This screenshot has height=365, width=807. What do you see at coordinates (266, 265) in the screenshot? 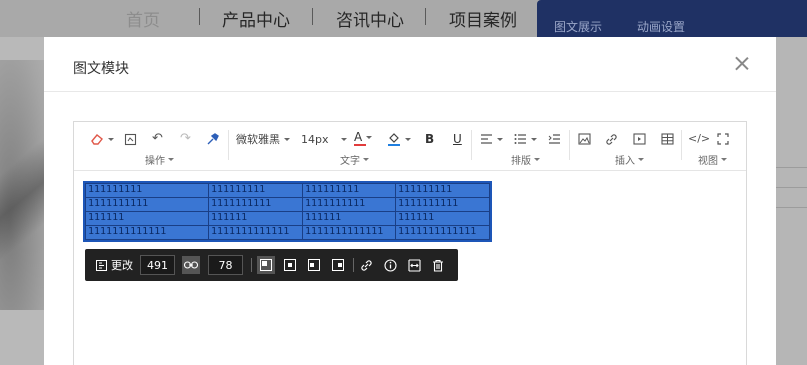
I see `align-inline-button` at bounding box center [266, 265].